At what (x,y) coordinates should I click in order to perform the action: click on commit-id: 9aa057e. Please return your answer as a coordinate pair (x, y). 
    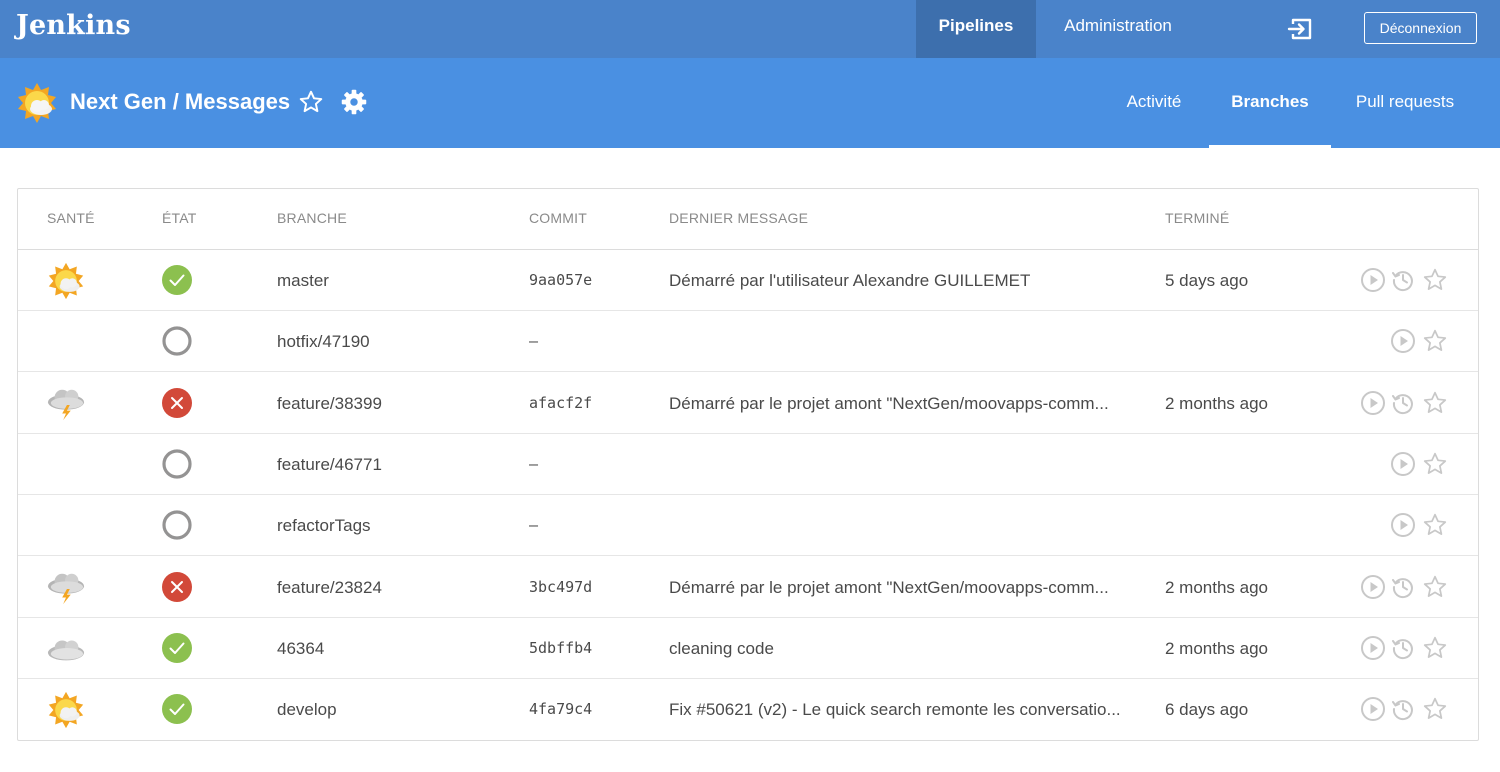
    Looking at the image, I should click on (561, 280).